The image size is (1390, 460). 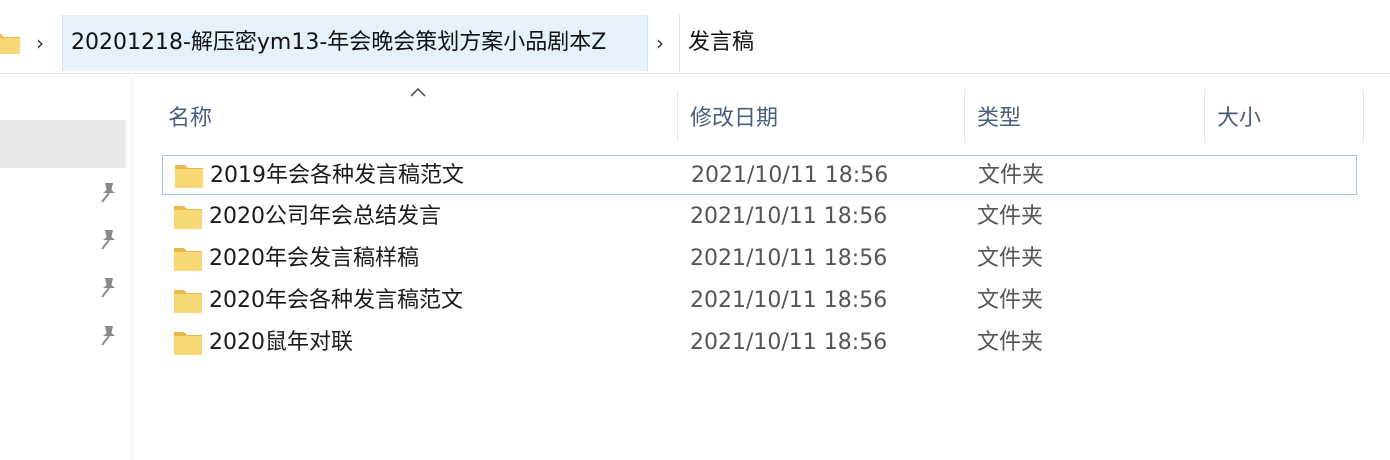 What do you see at coordinates (66, 267) in the screenshot?
I see `navigation-pane` at bounding box center [66, 267].